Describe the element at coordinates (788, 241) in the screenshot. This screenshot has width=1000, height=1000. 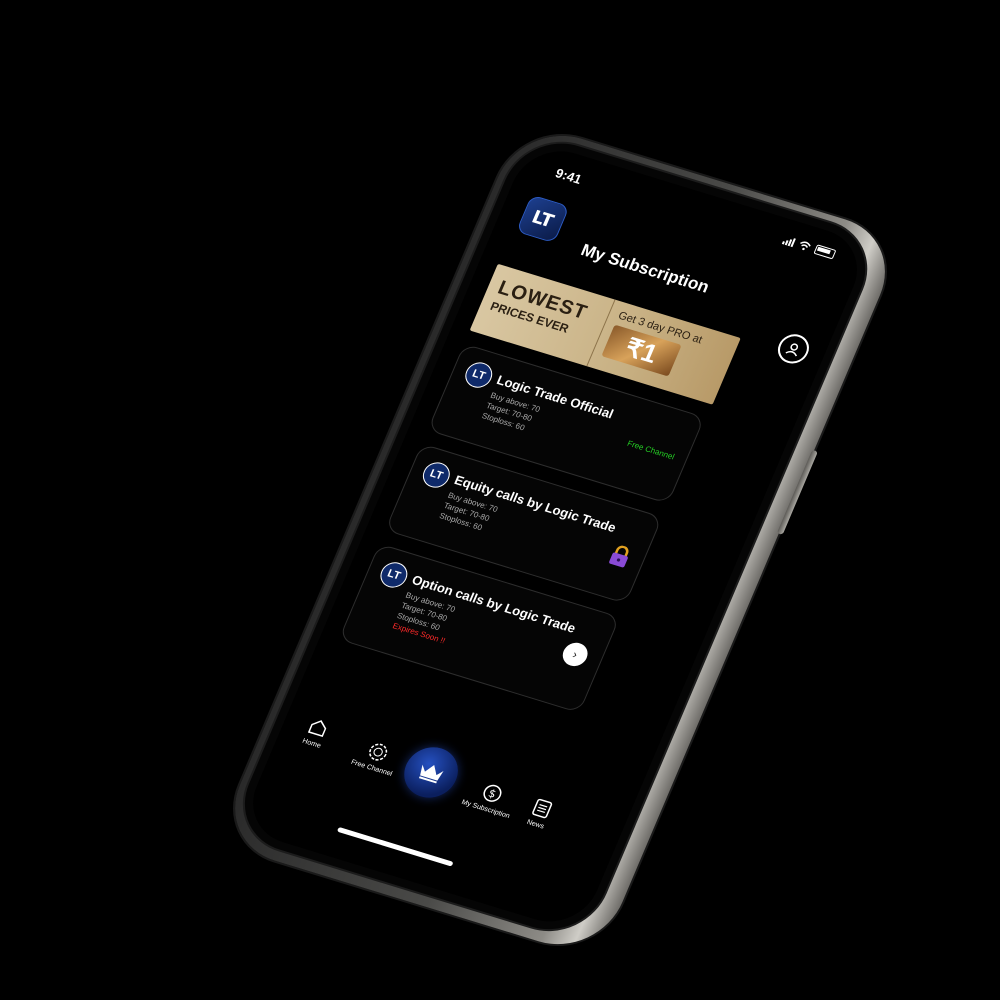
I see `signal-icon` at that location.